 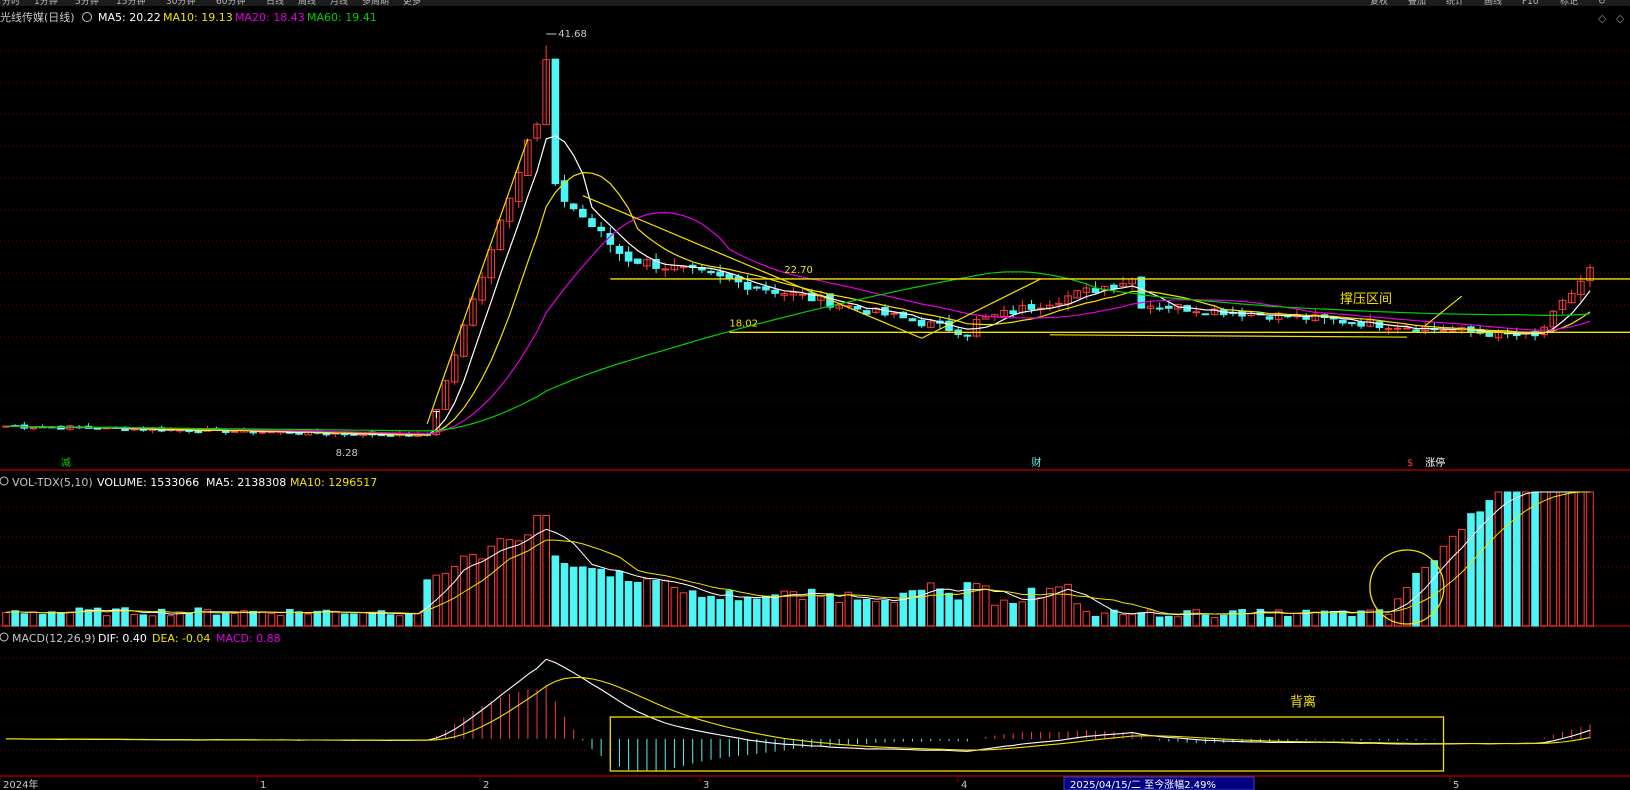 What do you see at coordinates (1602, 3) in the screenshot?
I see `toolbar-button: ↻` at bounding box center [1602, 3].